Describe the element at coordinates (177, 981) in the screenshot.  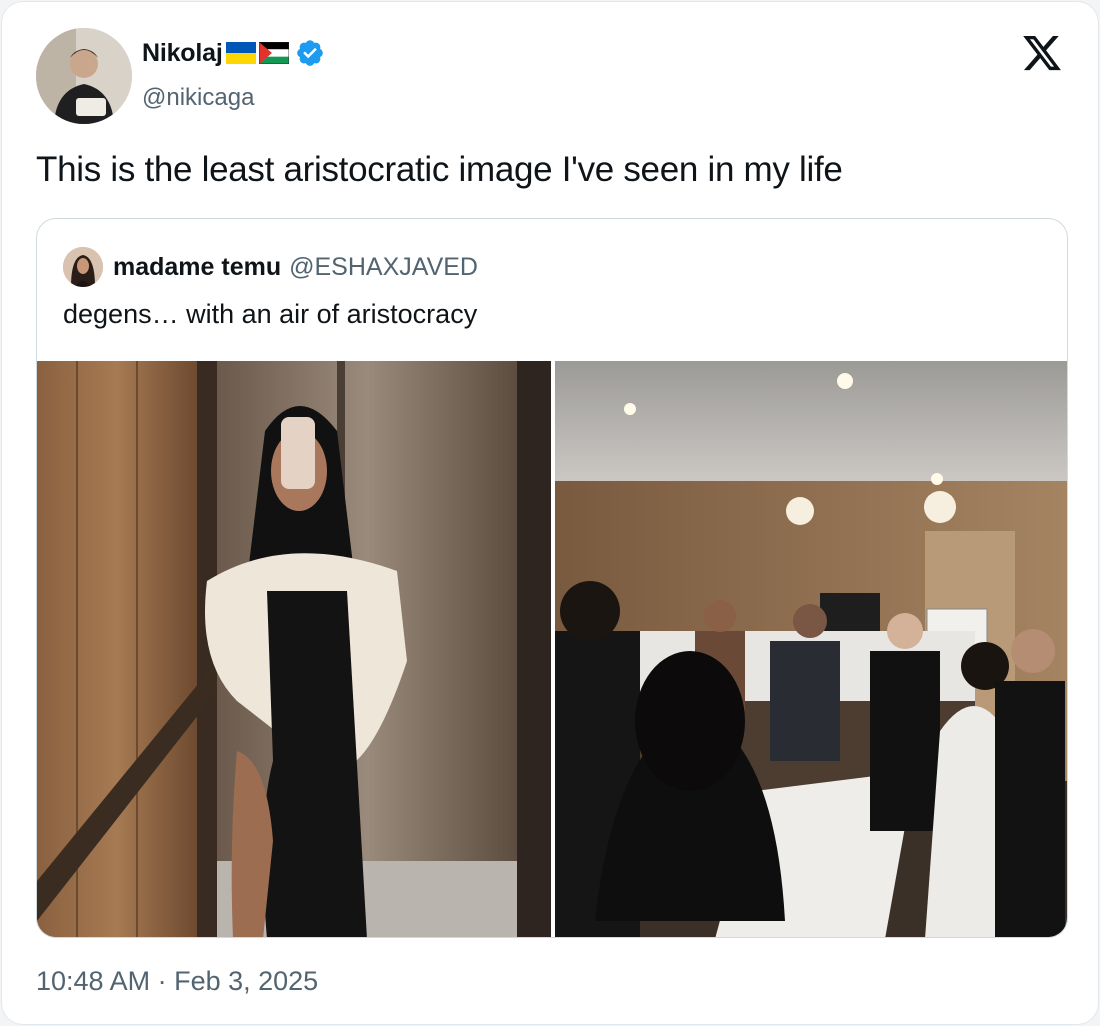
I see `tweet-timestamp: 10:48 AM · Feb 3, 2025` at that location.